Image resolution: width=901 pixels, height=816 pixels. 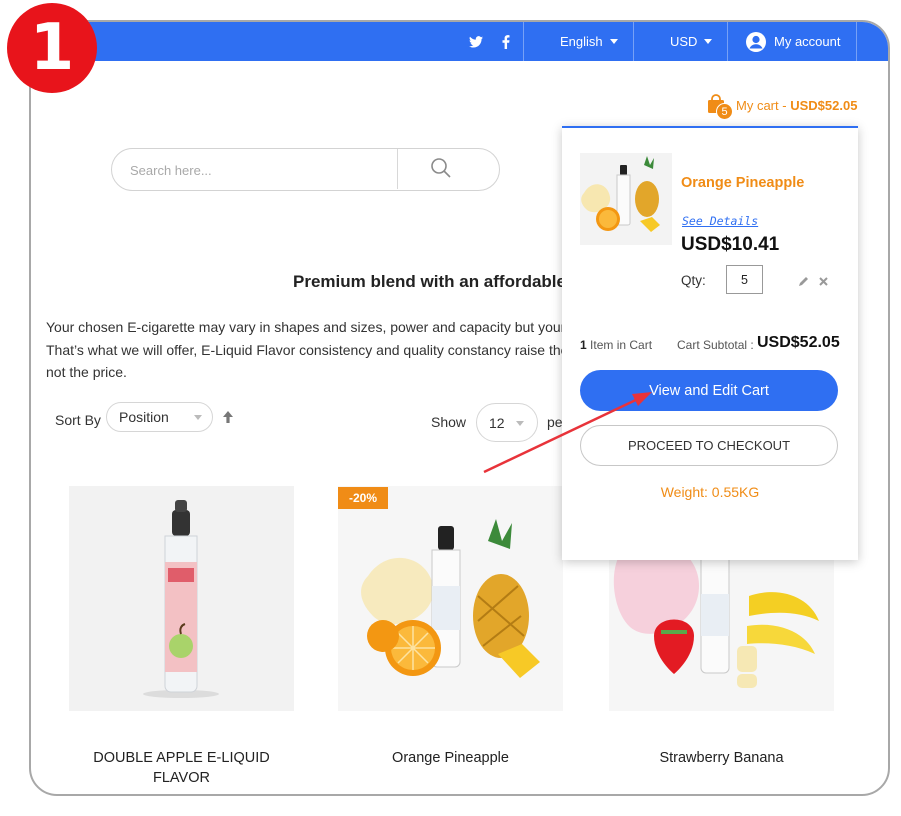 What do you see at coordinates (583, 345) in the screenshot?
I see `items-count: 1` at bounding box center [583, 345].